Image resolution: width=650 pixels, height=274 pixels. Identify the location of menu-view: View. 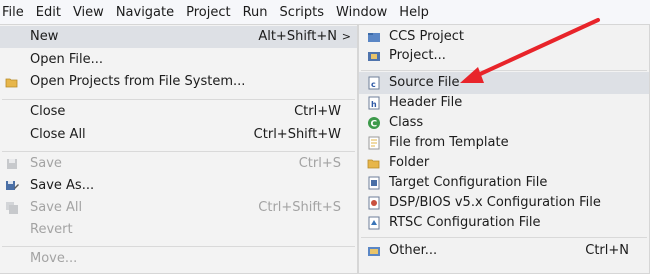
(88, 13).